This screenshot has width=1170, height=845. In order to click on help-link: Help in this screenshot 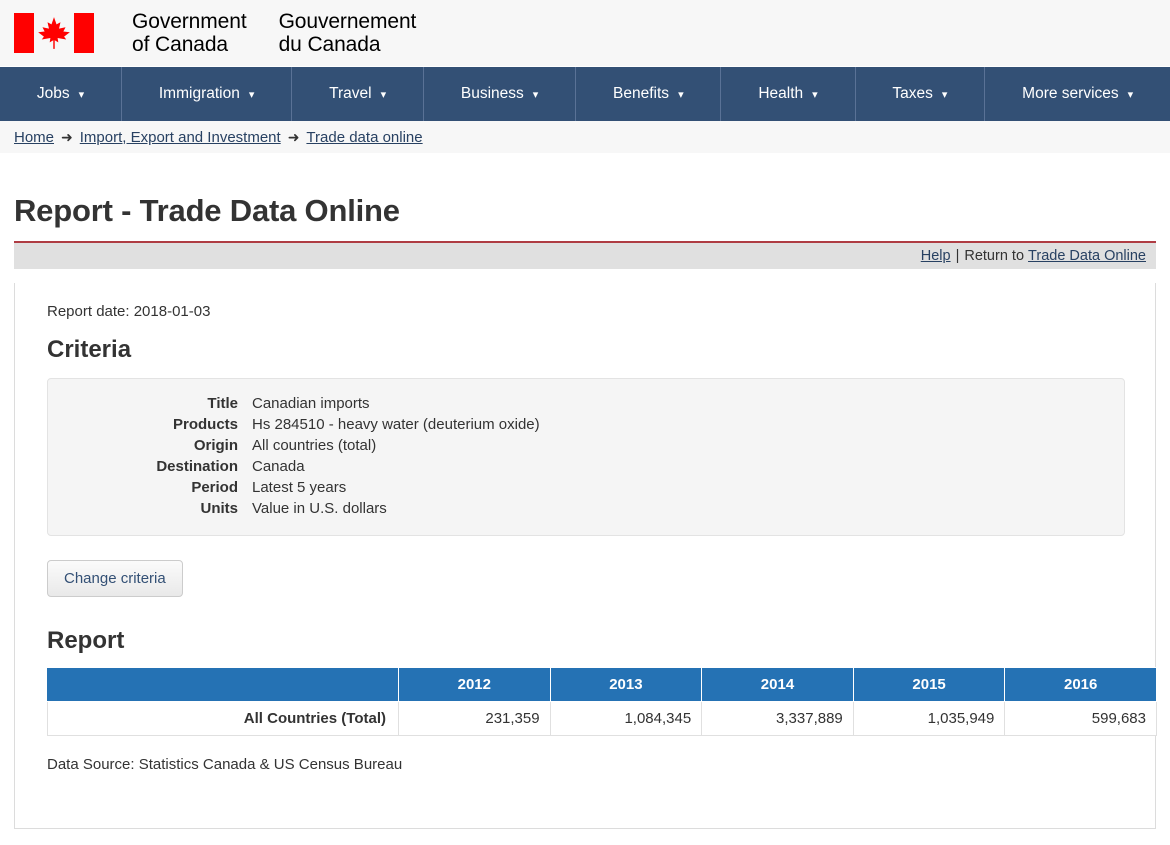, I will do `click(936, 256)`.